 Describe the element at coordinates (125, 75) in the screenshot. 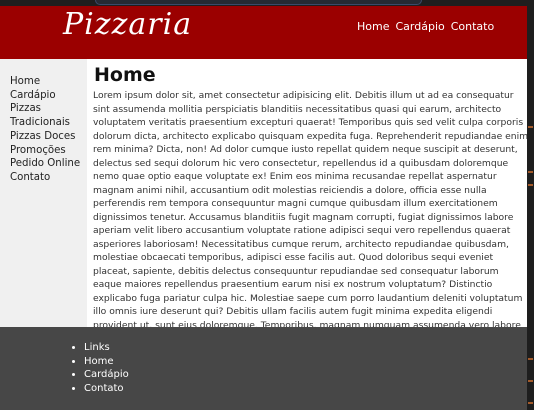

I see `page-title: Home` at that location.